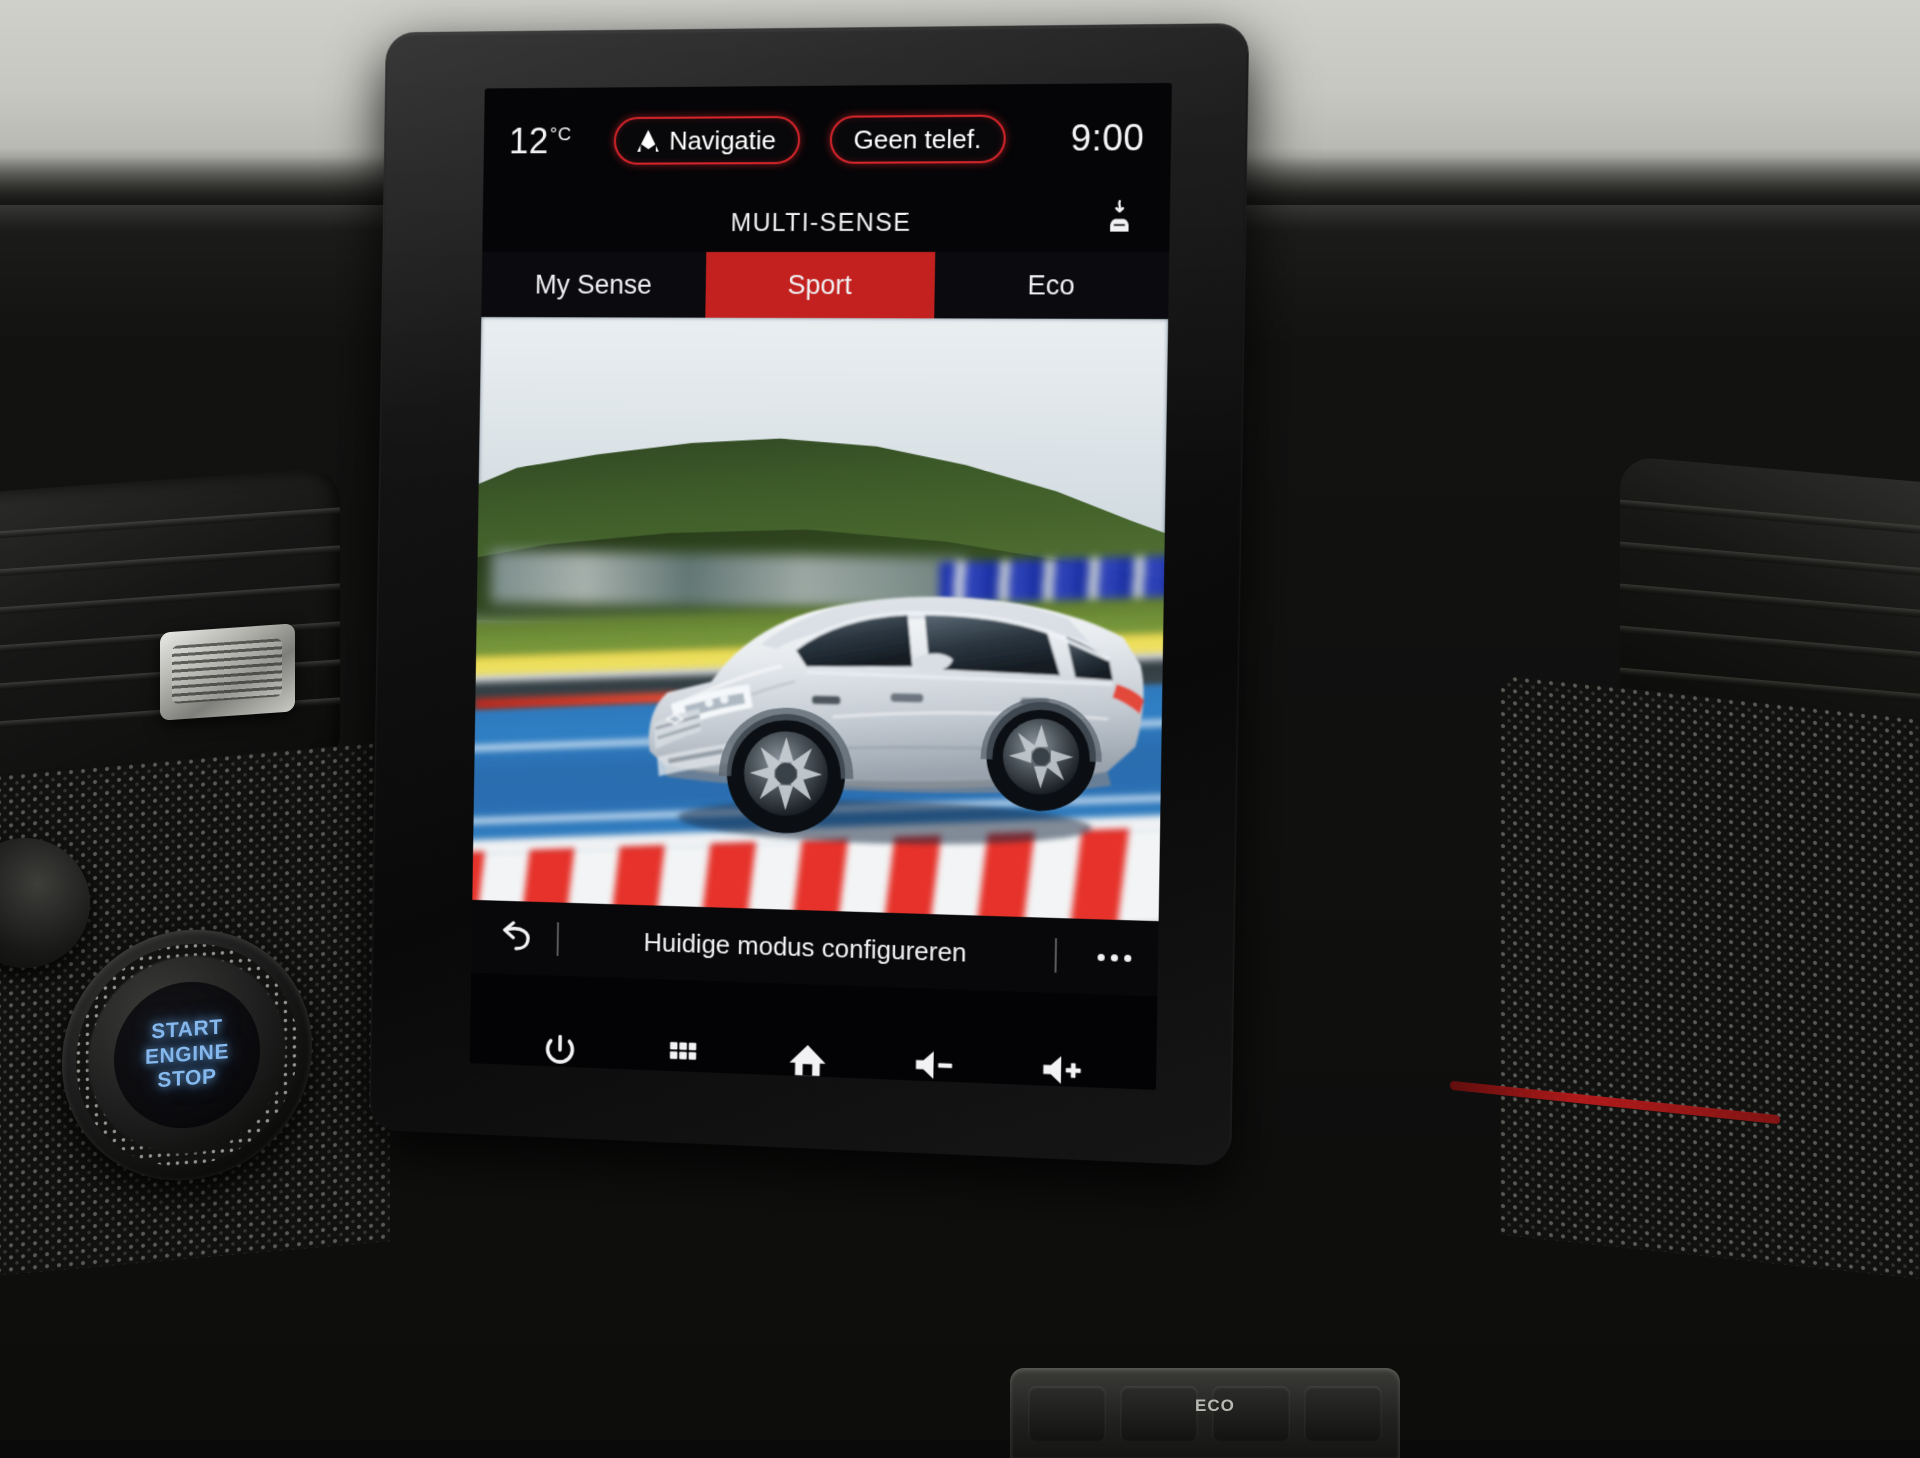  Describe the element at coordinates (1119, 217) in the screenshot. I see `climate-airflow-car-icon` at that location.